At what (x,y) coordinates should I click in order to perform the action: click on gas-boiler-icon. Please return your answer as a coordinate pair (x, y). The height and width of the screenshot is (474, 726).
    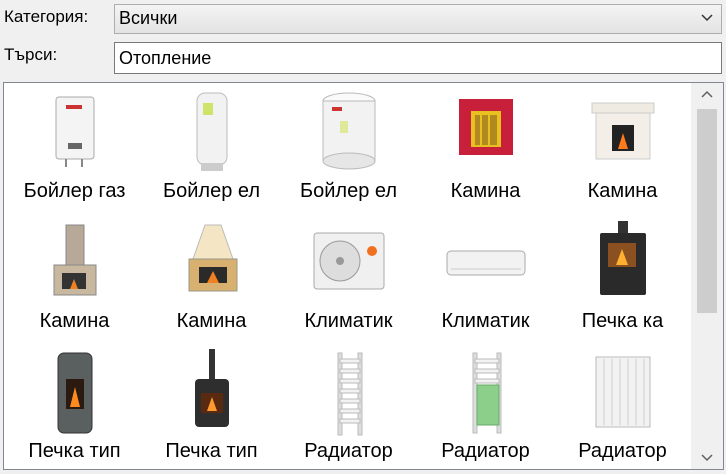
    Looking at the image, I should click on (74, 134).